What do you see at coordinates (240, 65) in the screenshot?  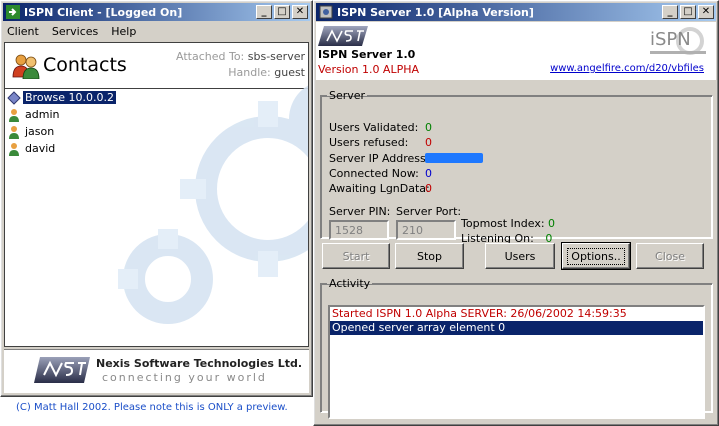 I see `attach-info: Attached To: sbs-server Handle: guest` at bounding box center [240, 65].